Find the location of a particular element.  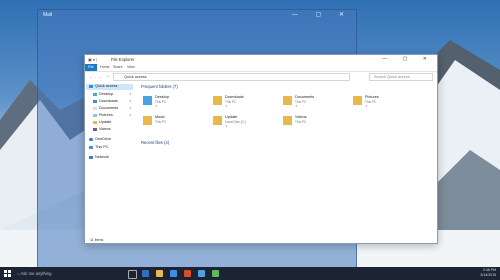

folder-tile-downloads: Downloads This PC ✦ is located at coordinates (243, 104).